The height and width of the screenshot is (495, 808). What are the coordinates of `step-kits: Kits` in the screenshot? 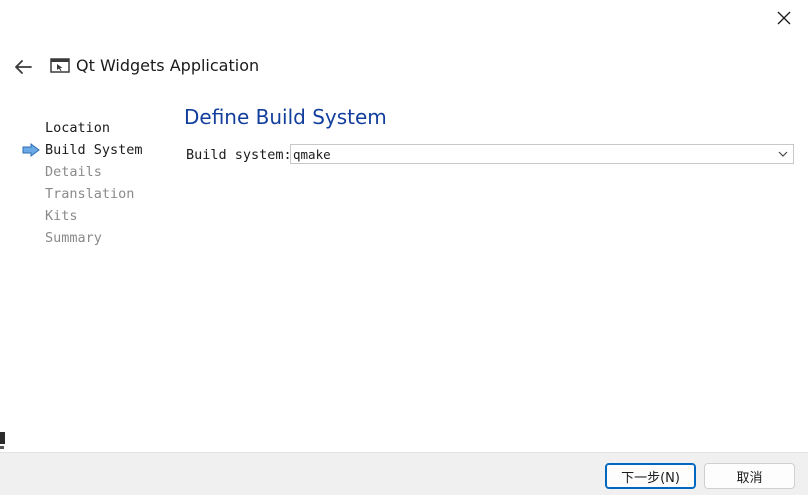 It's located at (97, 218).